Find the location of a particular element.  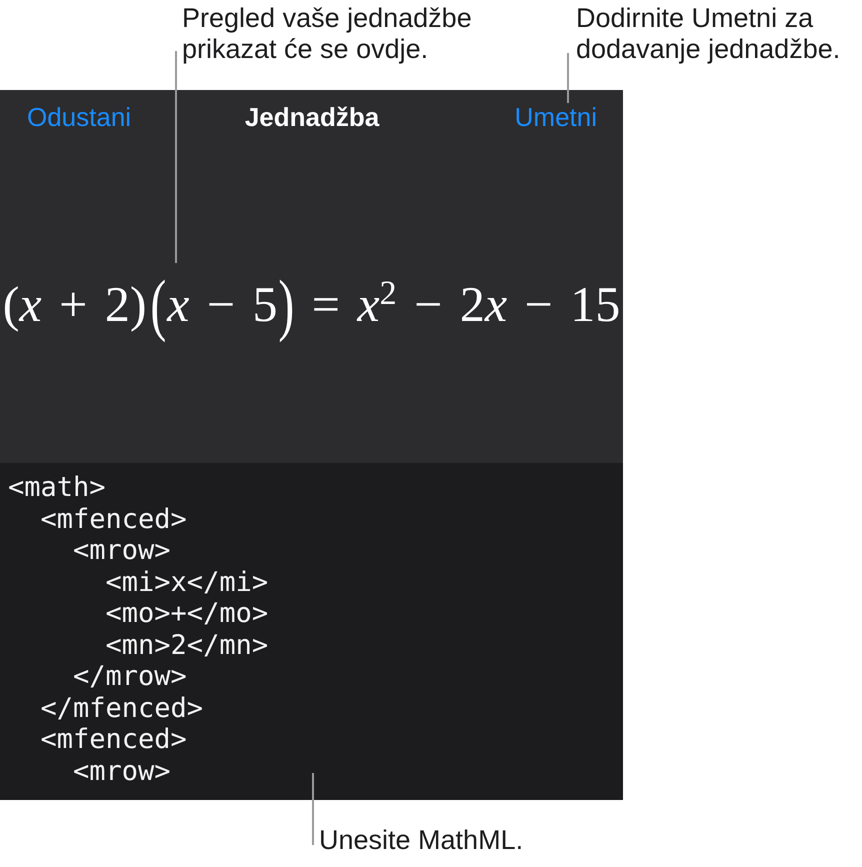

code-line: <math> is located at coordinates (57, 488).